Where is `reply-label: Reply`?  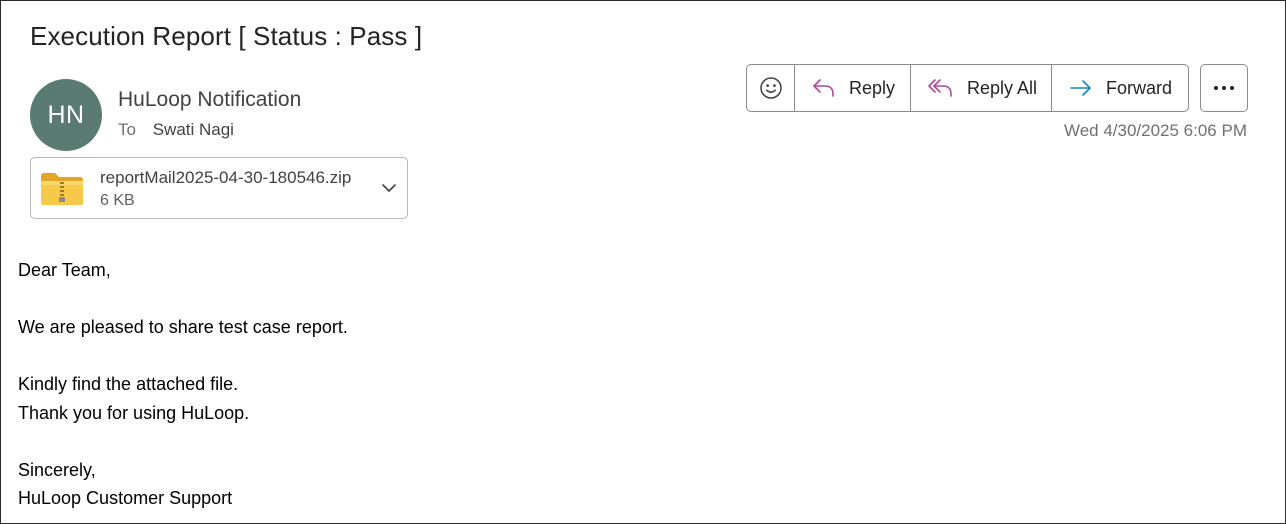
reply-label: Reply is located at coordinates (872, 87).